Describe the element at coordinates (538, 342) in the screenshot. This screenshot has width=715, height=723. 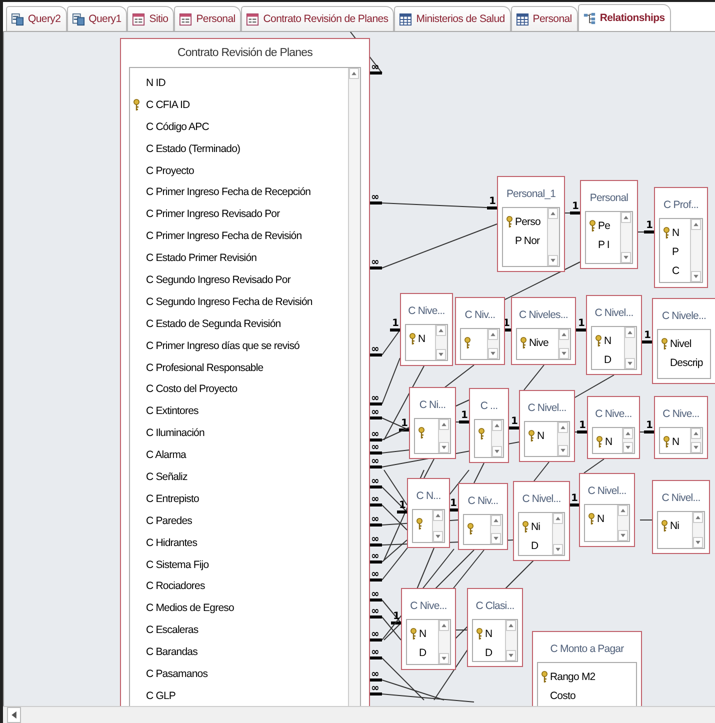
I see `field-name: Nive` at that location.